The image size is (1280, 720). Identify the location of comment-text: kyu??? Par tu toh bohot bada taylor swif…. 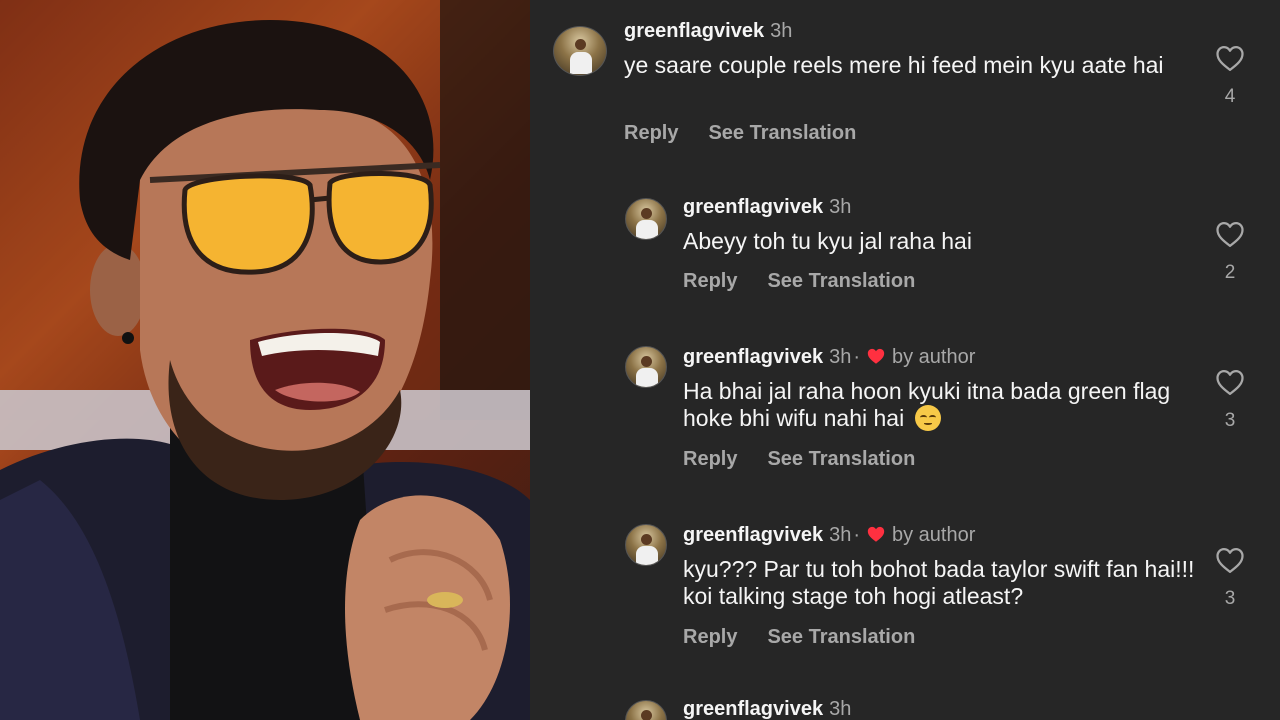
(939, 582).